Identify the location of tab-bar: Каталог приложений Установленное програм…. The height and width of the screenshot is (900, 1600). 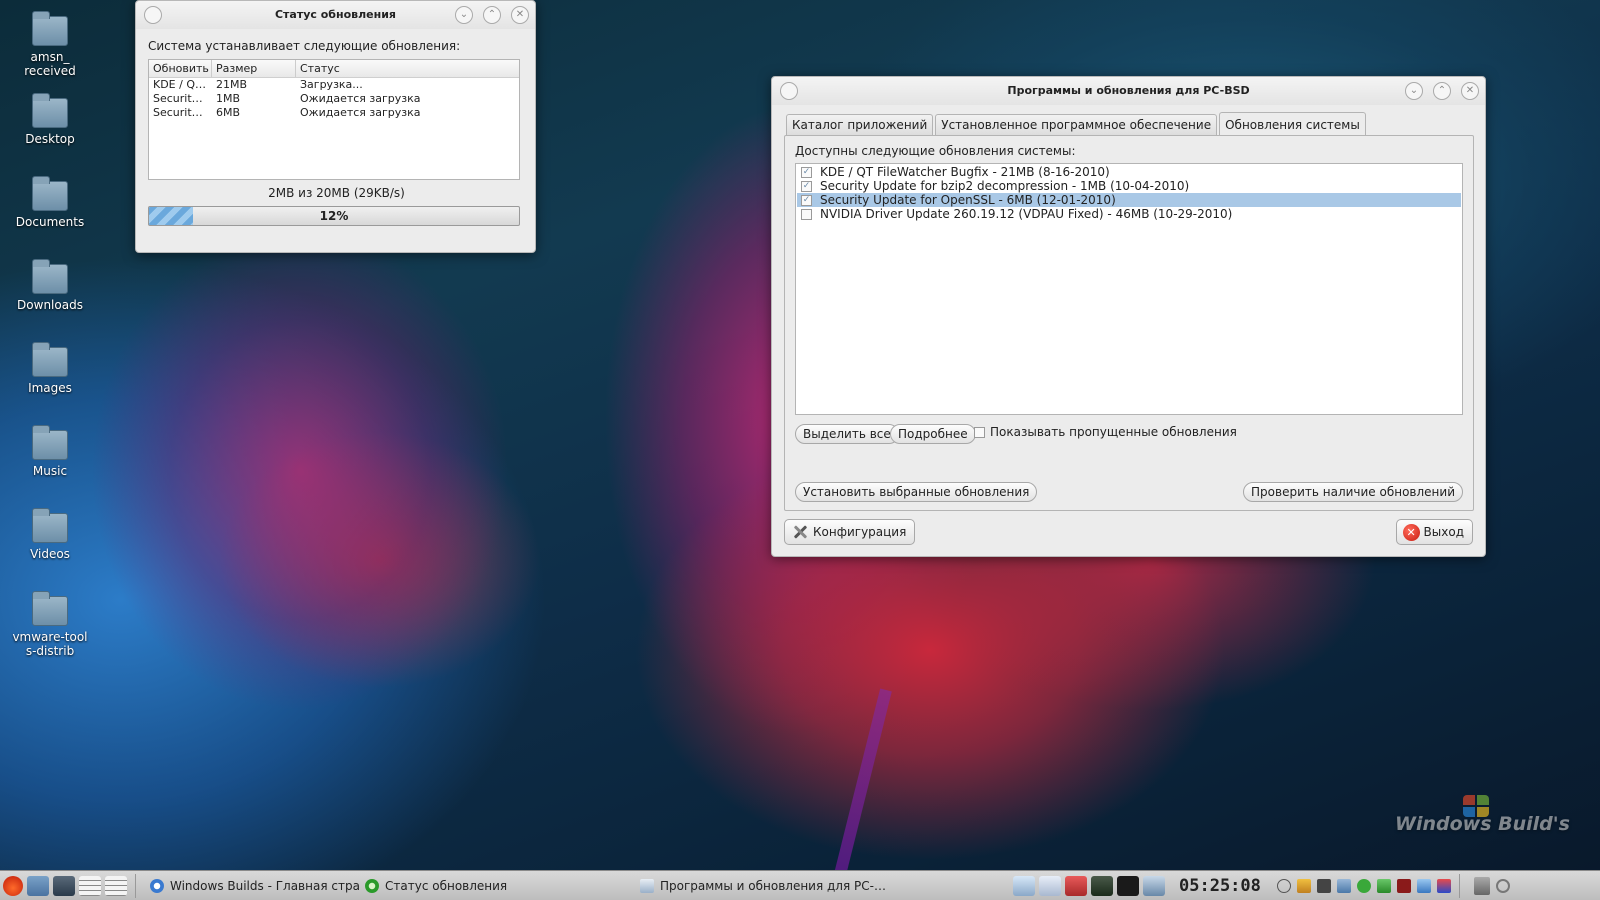
(1077, 124).